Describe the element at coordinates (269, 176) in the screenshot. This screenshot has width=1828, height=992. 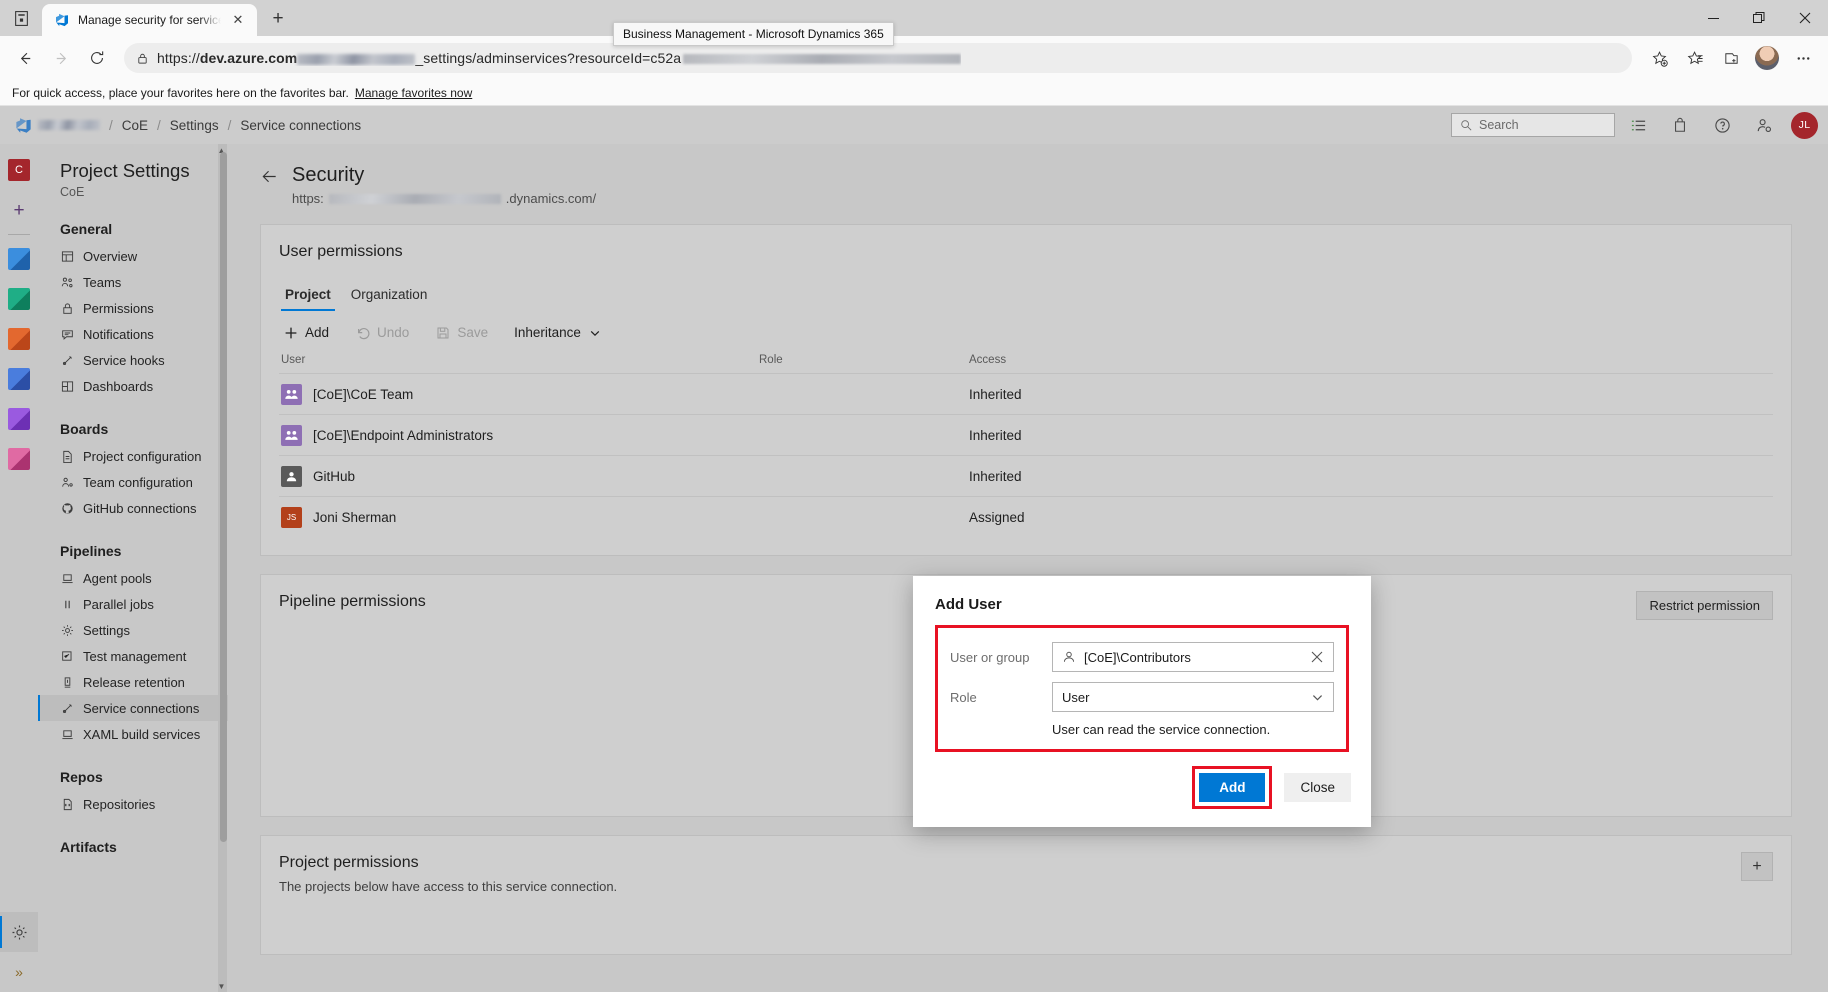
I see `back-arrow-icon` at that location.